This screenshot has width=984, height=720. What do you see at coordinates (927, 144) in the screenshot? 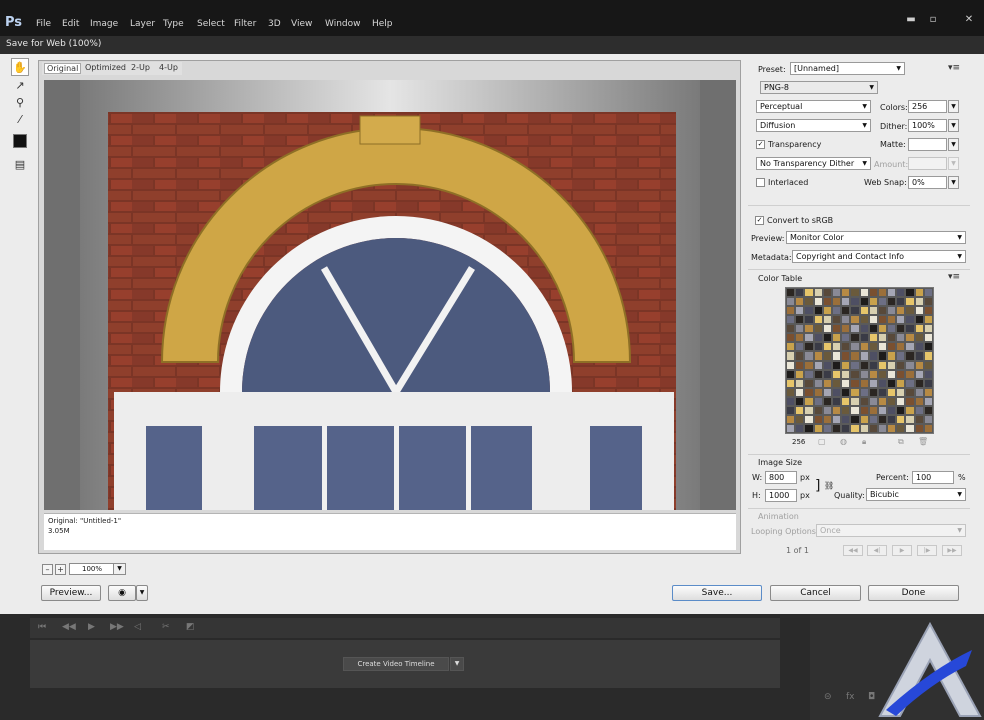
I see `matte-field` at bounding box center [927, 144].